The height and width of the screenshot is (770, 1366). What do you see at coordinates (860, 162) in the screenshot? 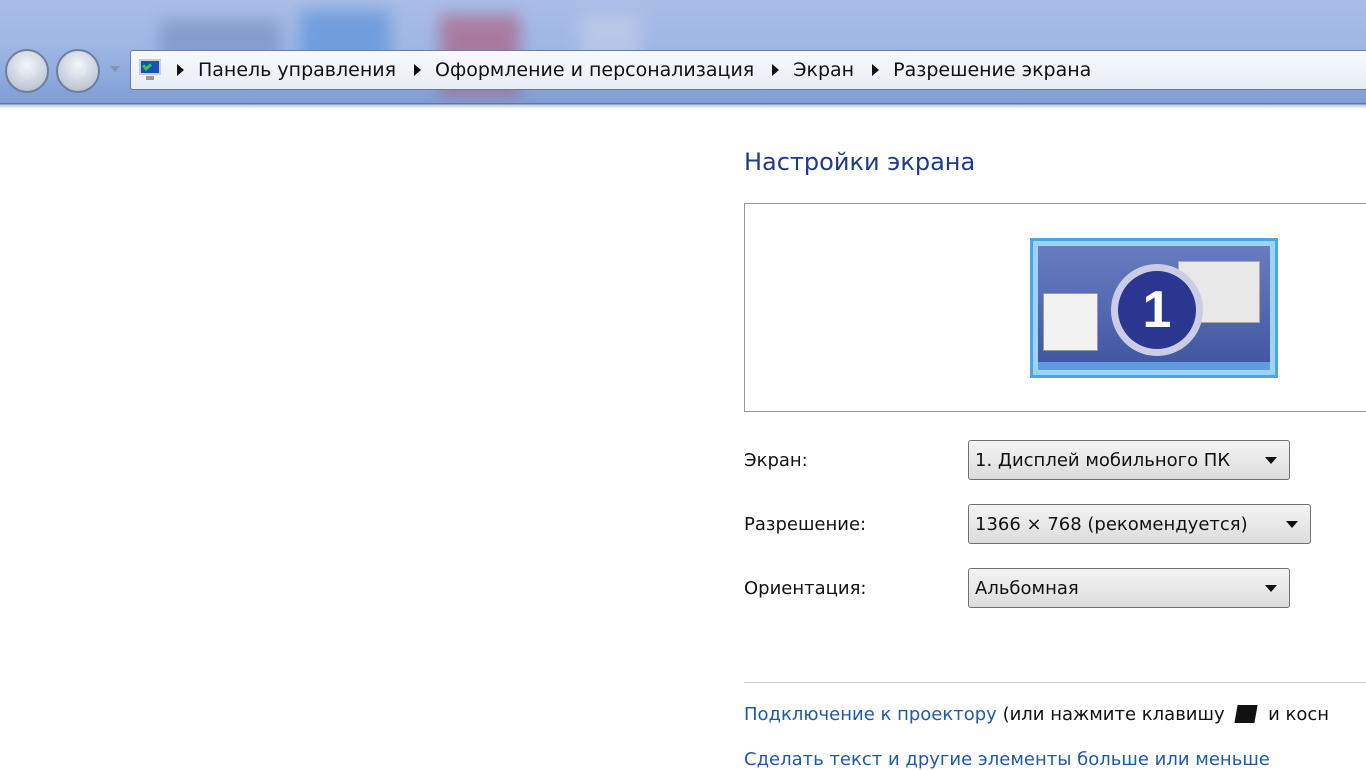
I see `page-title: Настройки экрана` at bounding box center [860, 162].